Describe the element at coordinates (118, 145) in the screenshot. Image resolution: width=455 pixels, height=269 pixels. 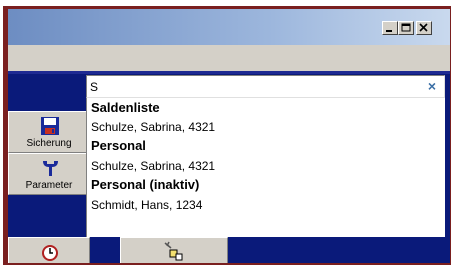
I see `result-header-personal: Personal` at that location.